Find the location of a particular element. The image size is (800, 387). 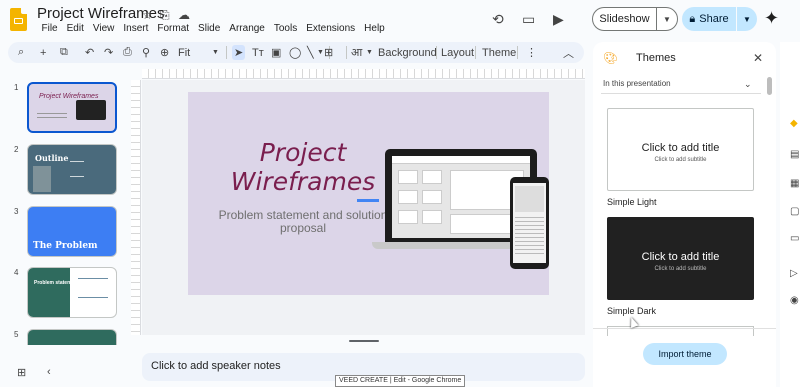

redo-icon: ↷ is located at coordinates (108, 52).